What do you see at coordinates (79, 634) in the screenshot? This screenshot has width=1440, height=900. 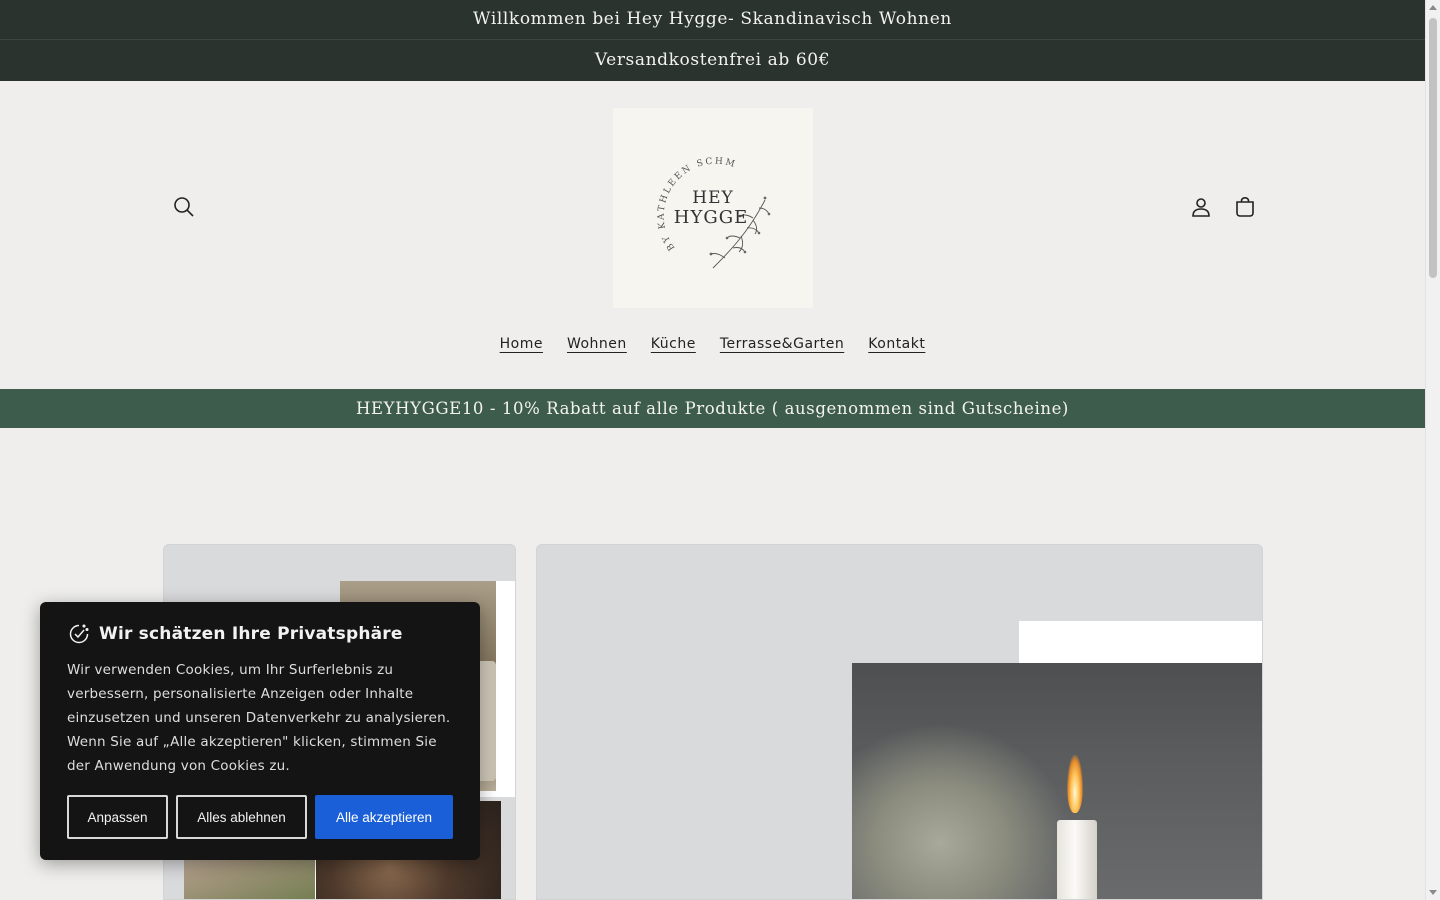 I see `cookie-check-icon` at bounding box center [79, 634].